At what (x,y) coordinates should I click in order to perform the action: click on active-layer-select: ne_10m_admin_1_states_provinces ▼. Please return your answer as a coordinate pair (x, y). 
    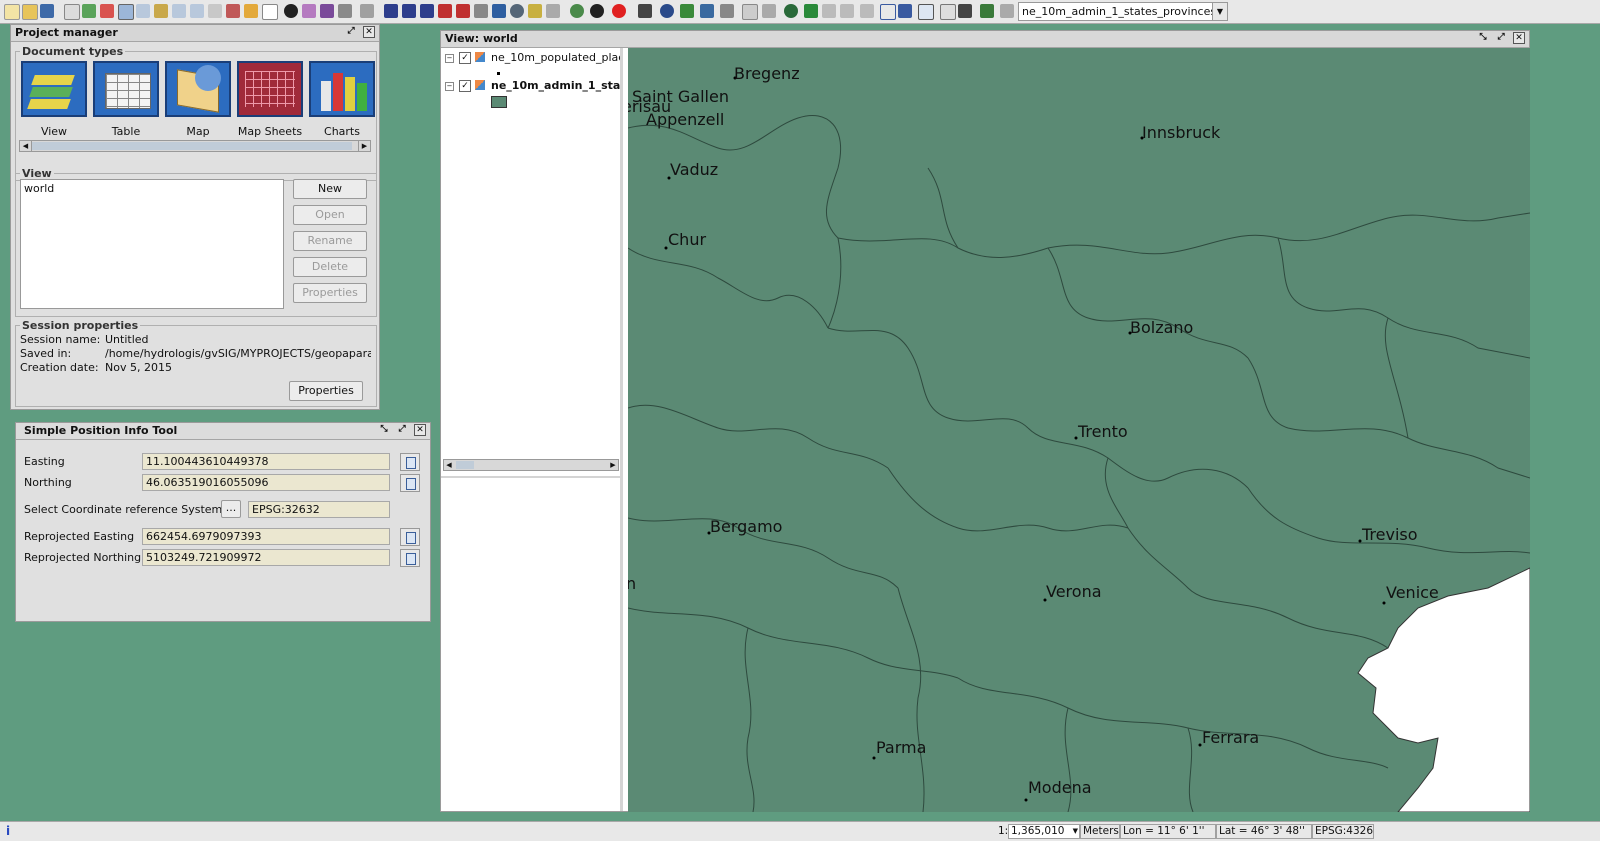
    Looking at the image, I should click on (1123, 11).